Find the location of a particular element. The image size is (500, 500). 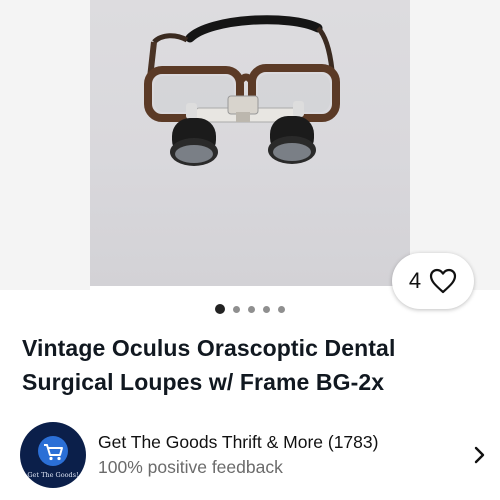

seller-avatar: Get The Goods! is located at coordinates (53, 455).